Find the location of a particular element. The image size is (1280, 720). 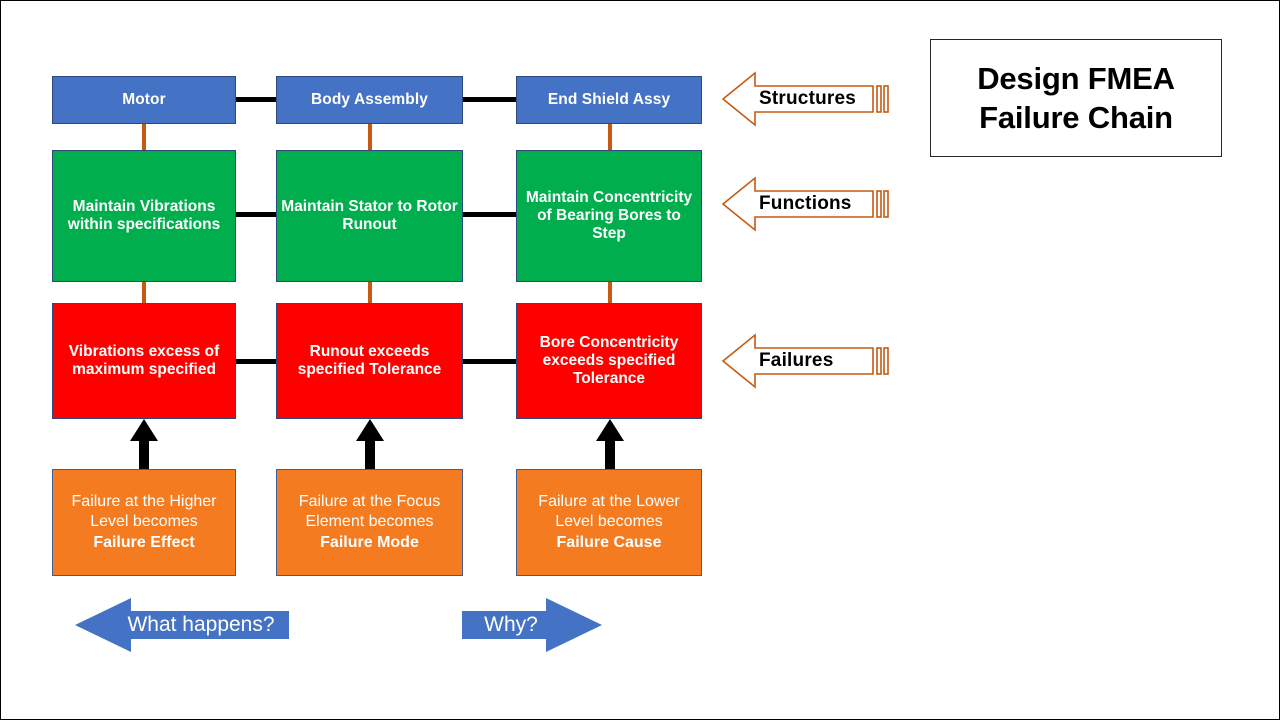

definition-term-2: Failure Mode is located at coordinates (369, 542).